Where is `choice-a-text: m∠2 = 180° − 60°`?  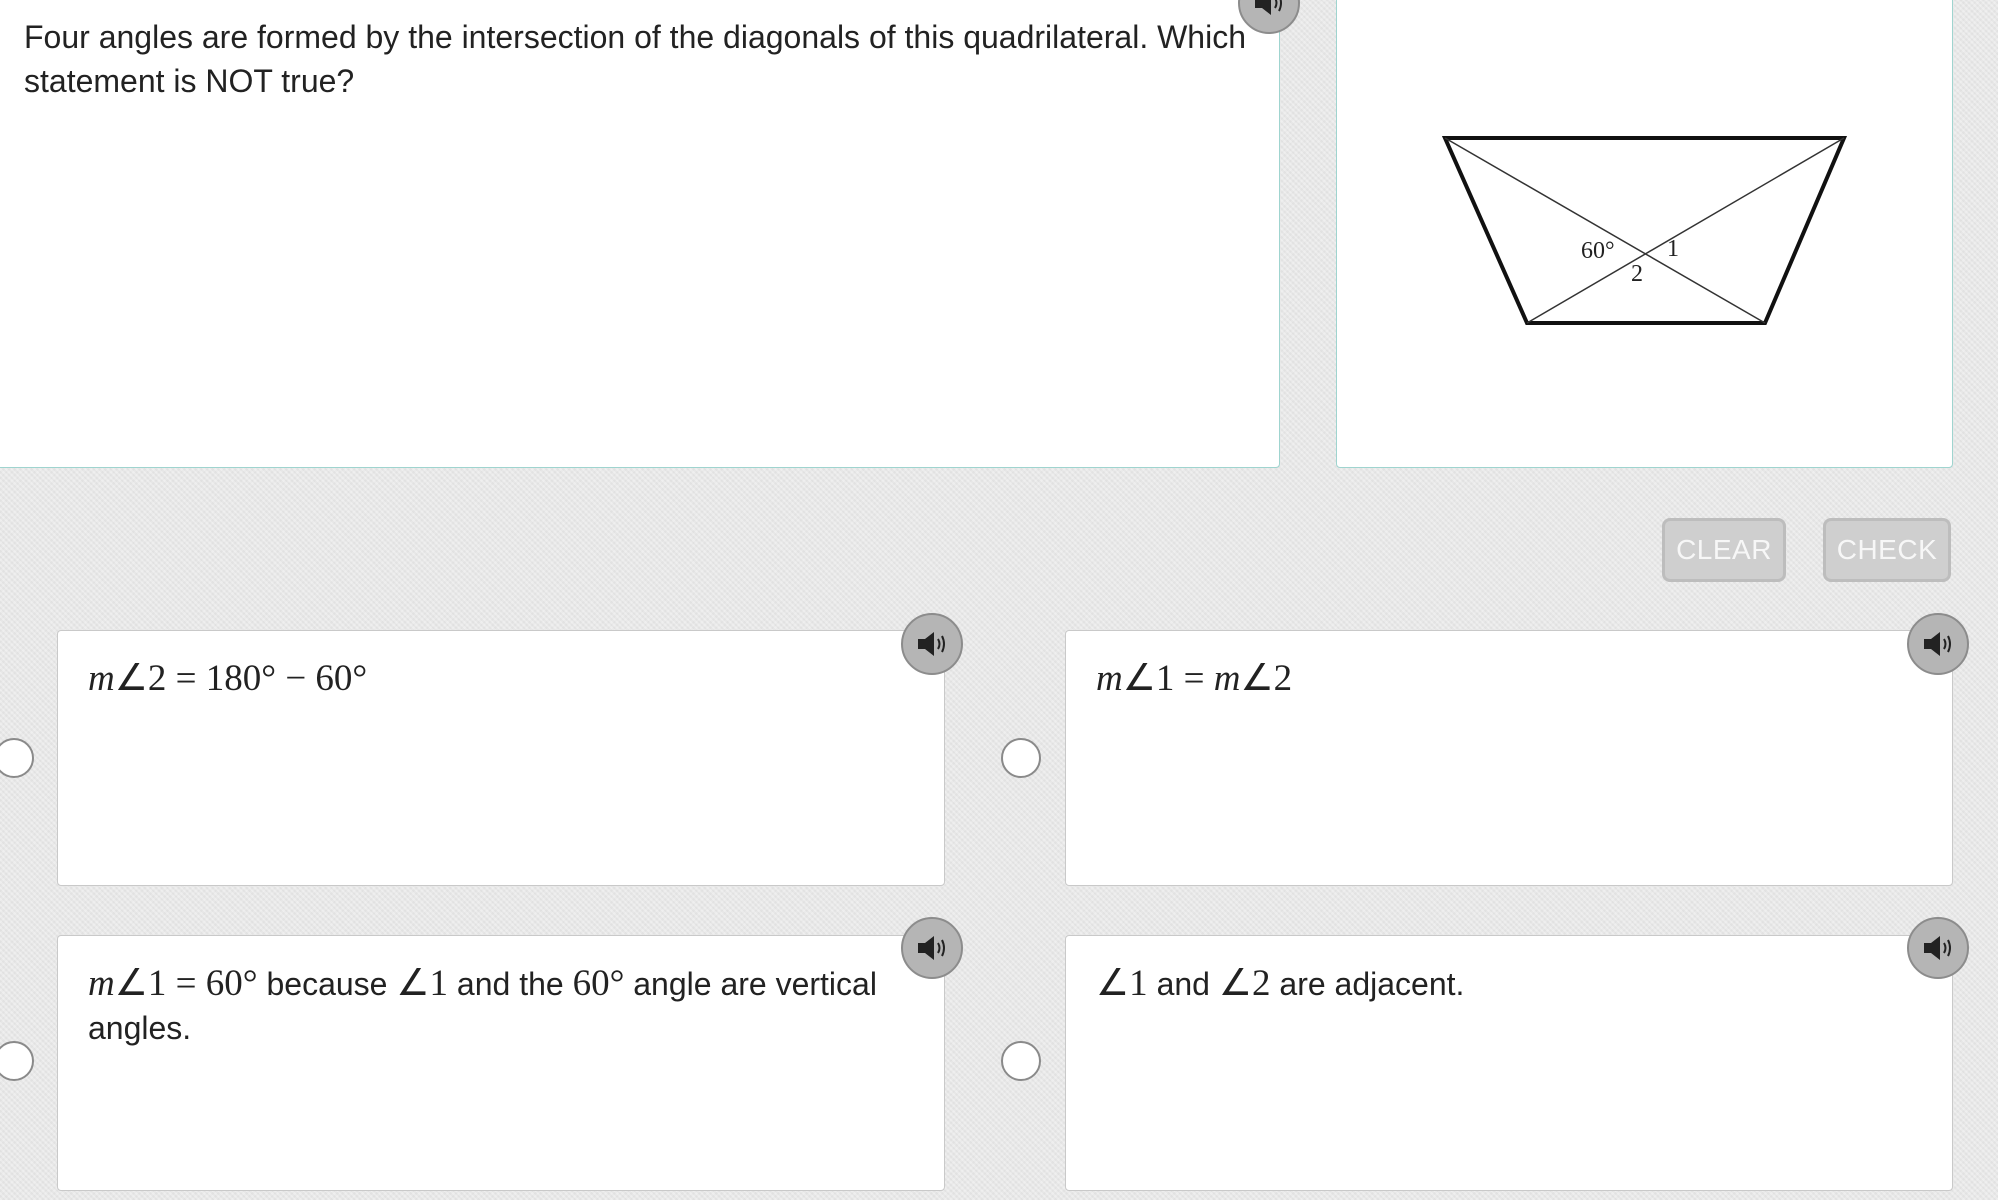 choice-a-text: m∠2 = 180° − 60° is located at coordinates (496, 679).